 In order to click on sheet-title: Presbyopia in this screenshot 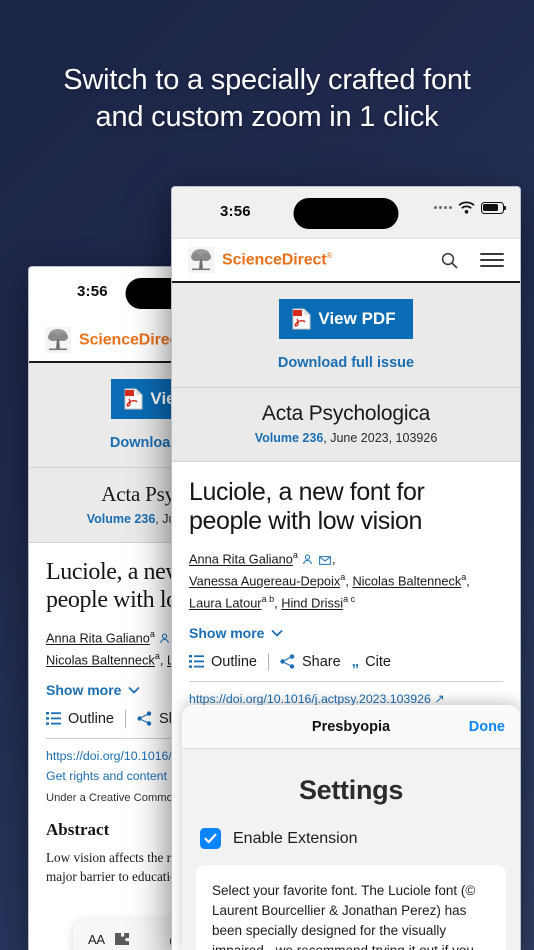, I will do `click(351, 726)`.